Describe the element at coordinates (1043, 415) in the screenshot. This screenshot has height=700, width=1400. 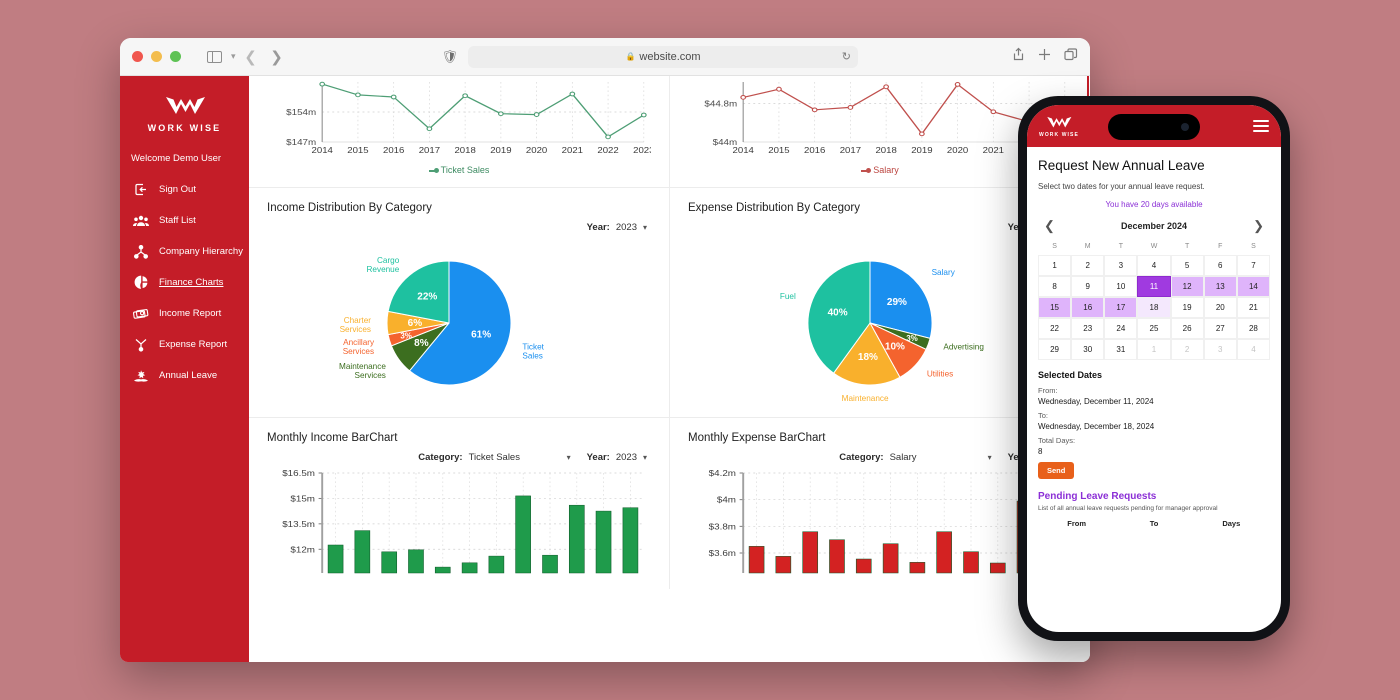
I see `to-label: To:` at that location.